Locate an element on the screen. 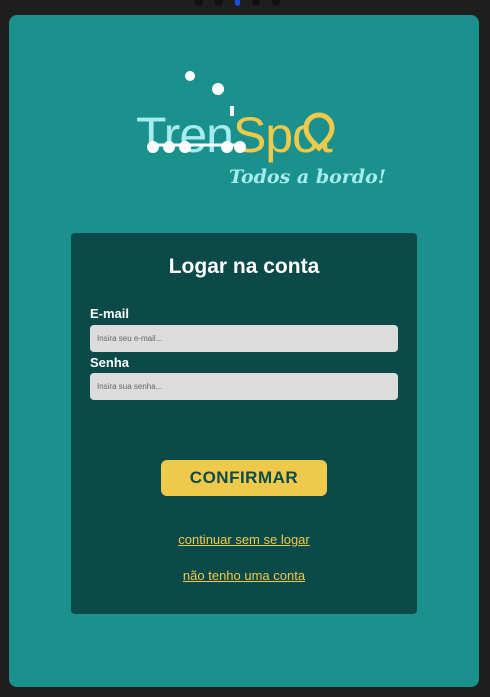  window-controls is located at coordinates (237, 4).